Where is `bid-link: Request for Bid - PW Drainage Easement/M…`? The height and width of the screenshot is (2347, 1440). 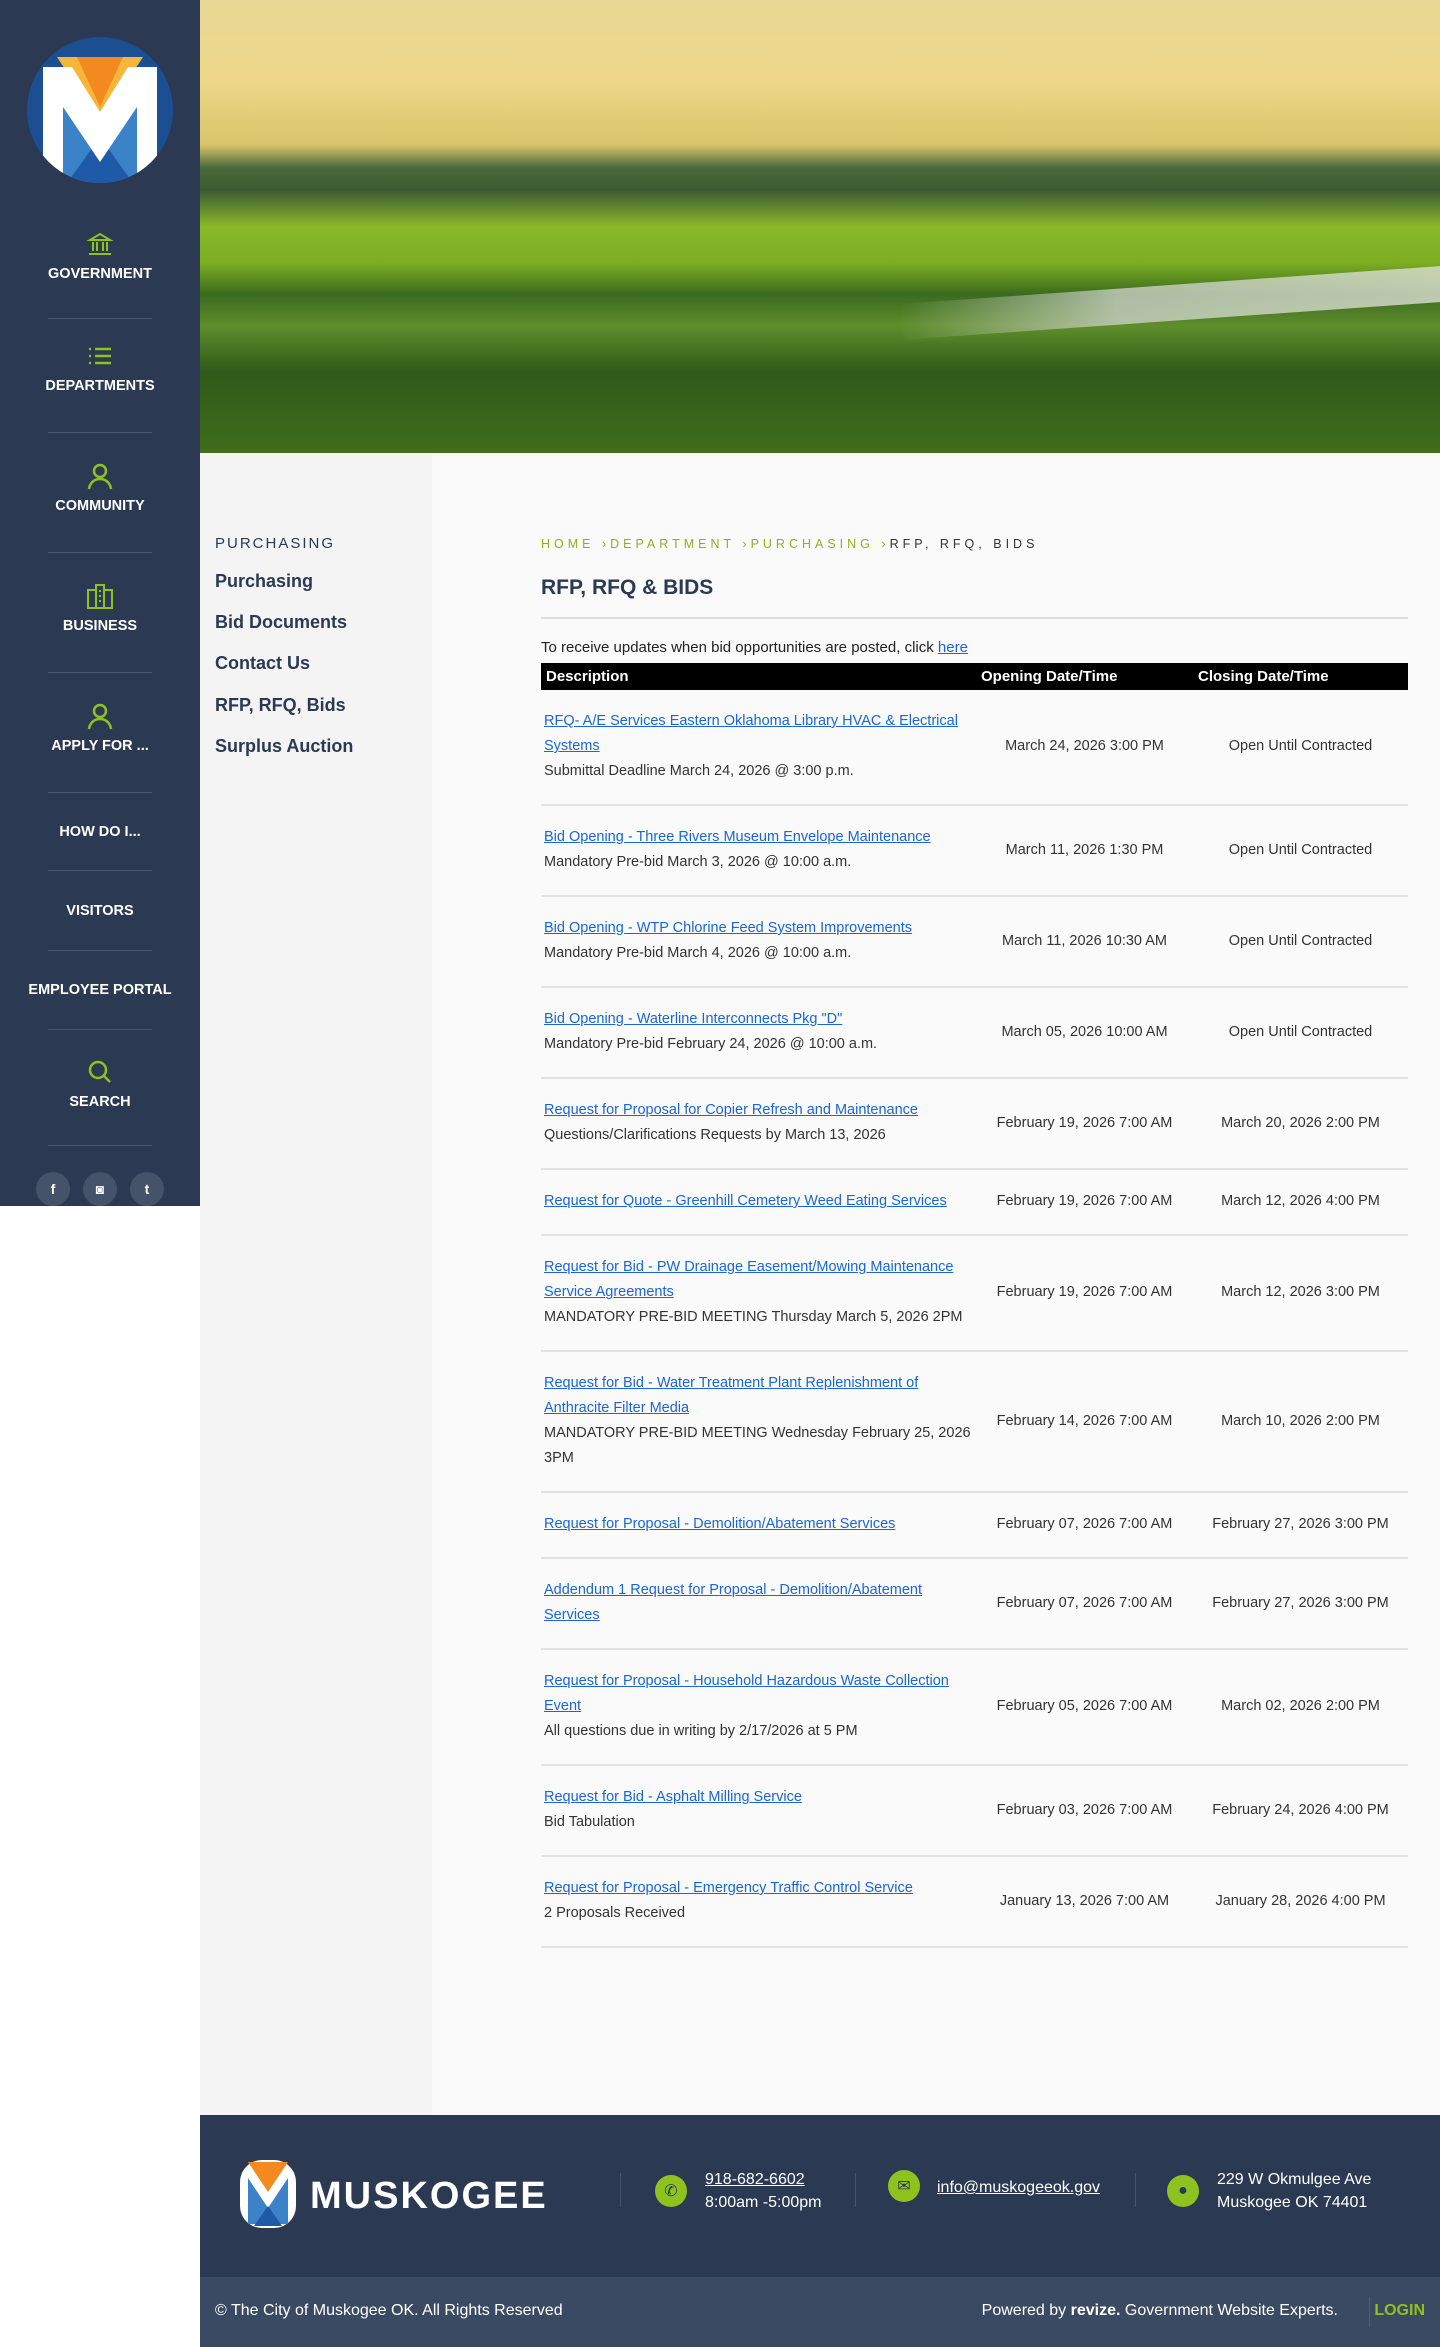 bid-link: Request for Bid - PW Drainage Easement/M… is located at coordinates (748, 1279).